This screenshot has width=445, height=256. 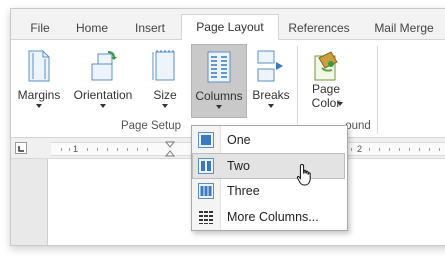 What do you see at coordinates (268, 166) in the screenshot?
I see `menu-item-two-columns: Two` at bounding box center [268, 166].